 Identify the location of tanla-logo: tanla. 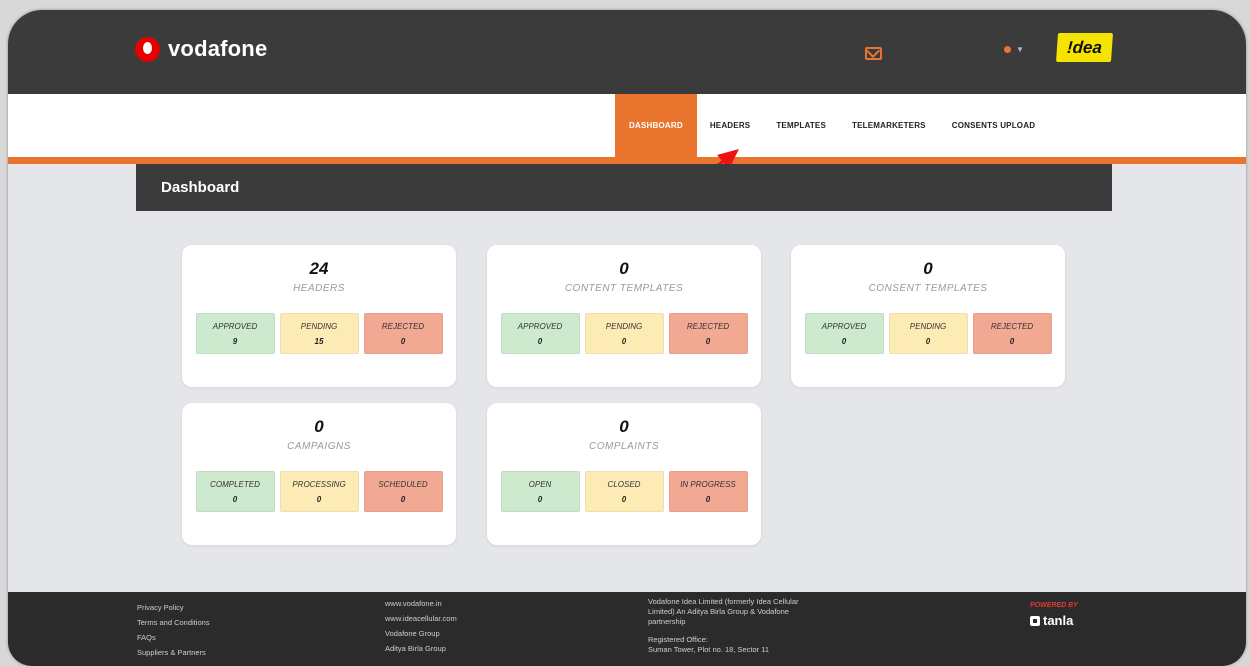
(1051, 620).